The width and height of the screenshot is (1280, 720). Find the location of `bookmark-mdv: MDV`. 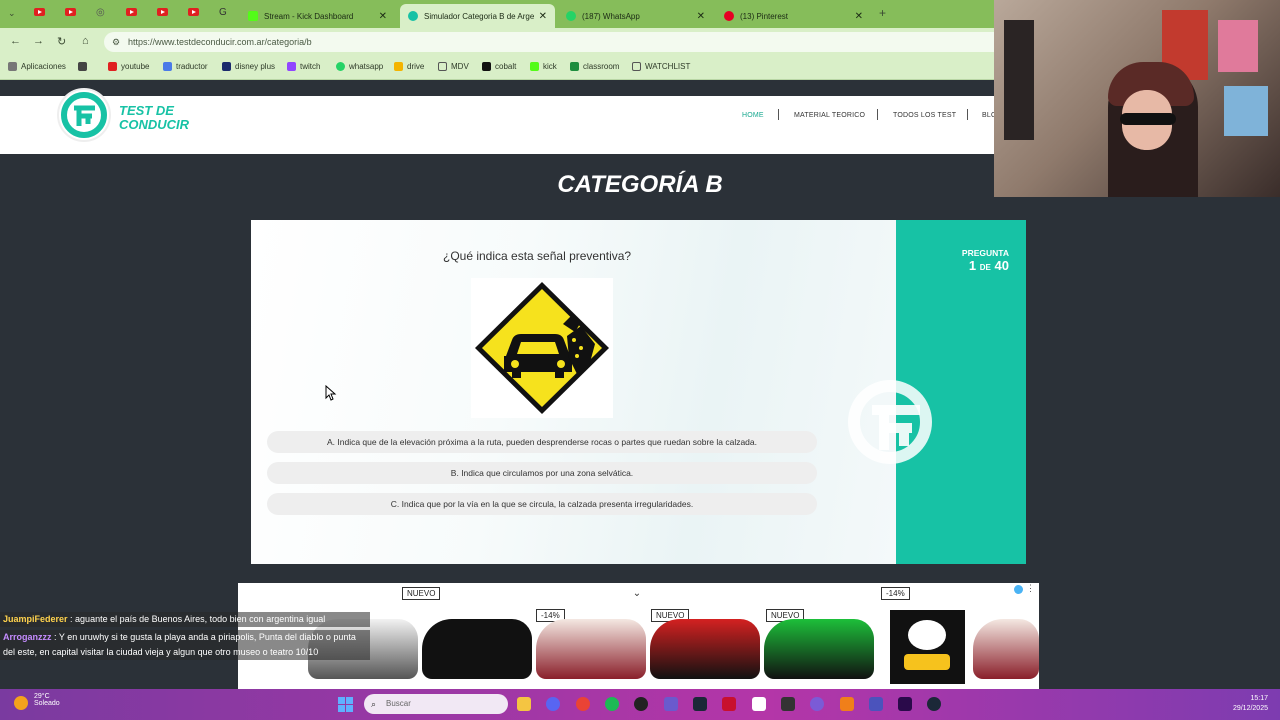

bookmark-mdv: MDV is located at coordinates (453, 66).